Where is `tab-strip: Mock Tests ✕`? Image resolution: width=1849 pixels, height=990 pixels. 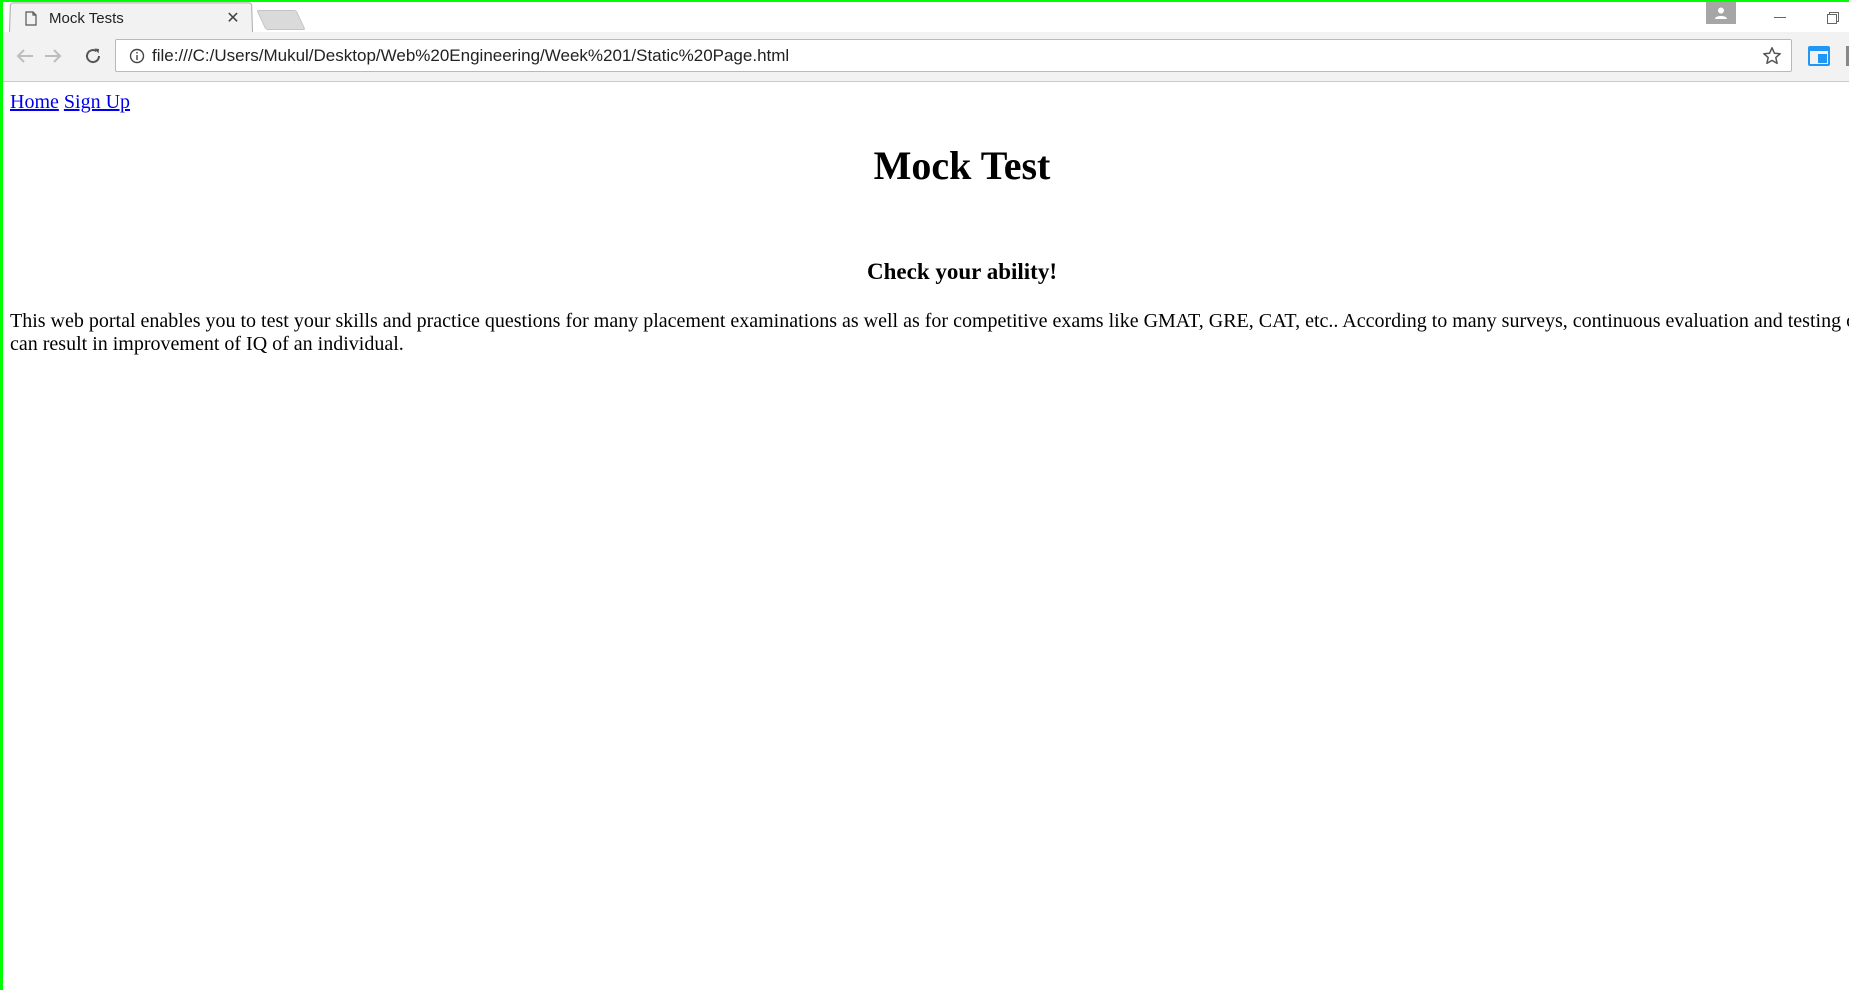 tab-strip: Mock Tests ✕ is located at coordinates (926, 17).